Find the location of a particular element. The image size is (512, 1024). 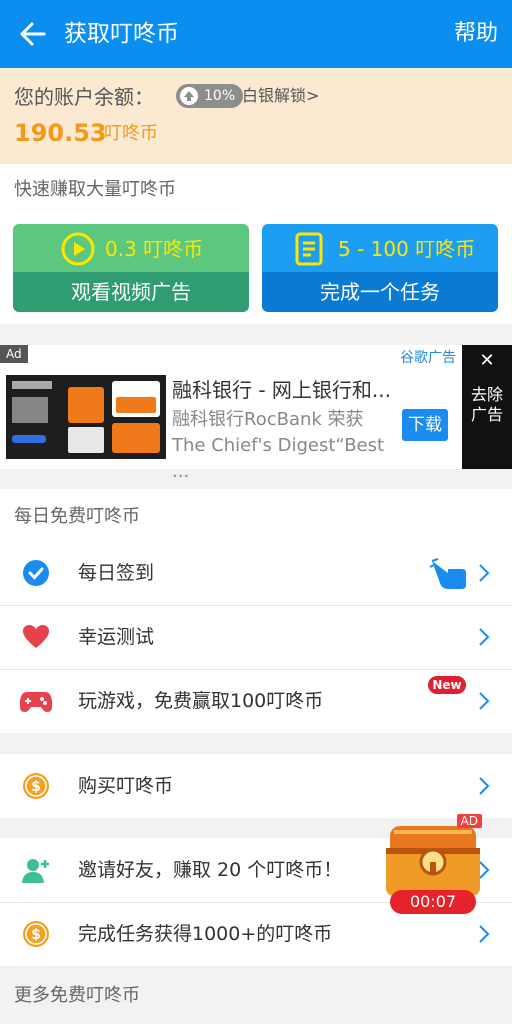

ad-image is located at coordinates (86, 417).